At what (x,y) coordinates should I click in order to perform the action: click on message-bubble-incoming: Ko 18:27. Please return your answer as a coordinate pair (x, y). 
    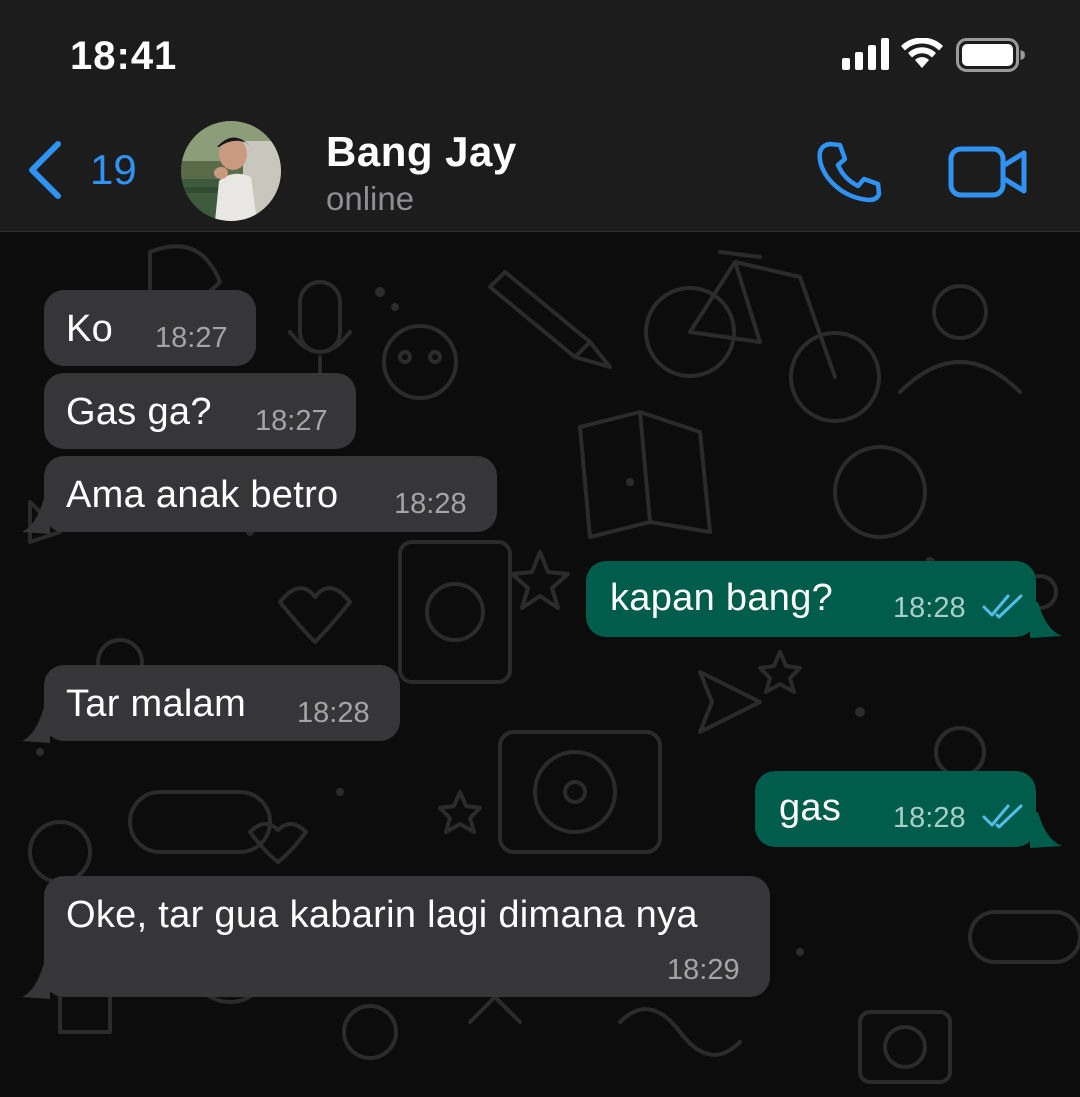
    Looking at the image, I should click on (150, 328).